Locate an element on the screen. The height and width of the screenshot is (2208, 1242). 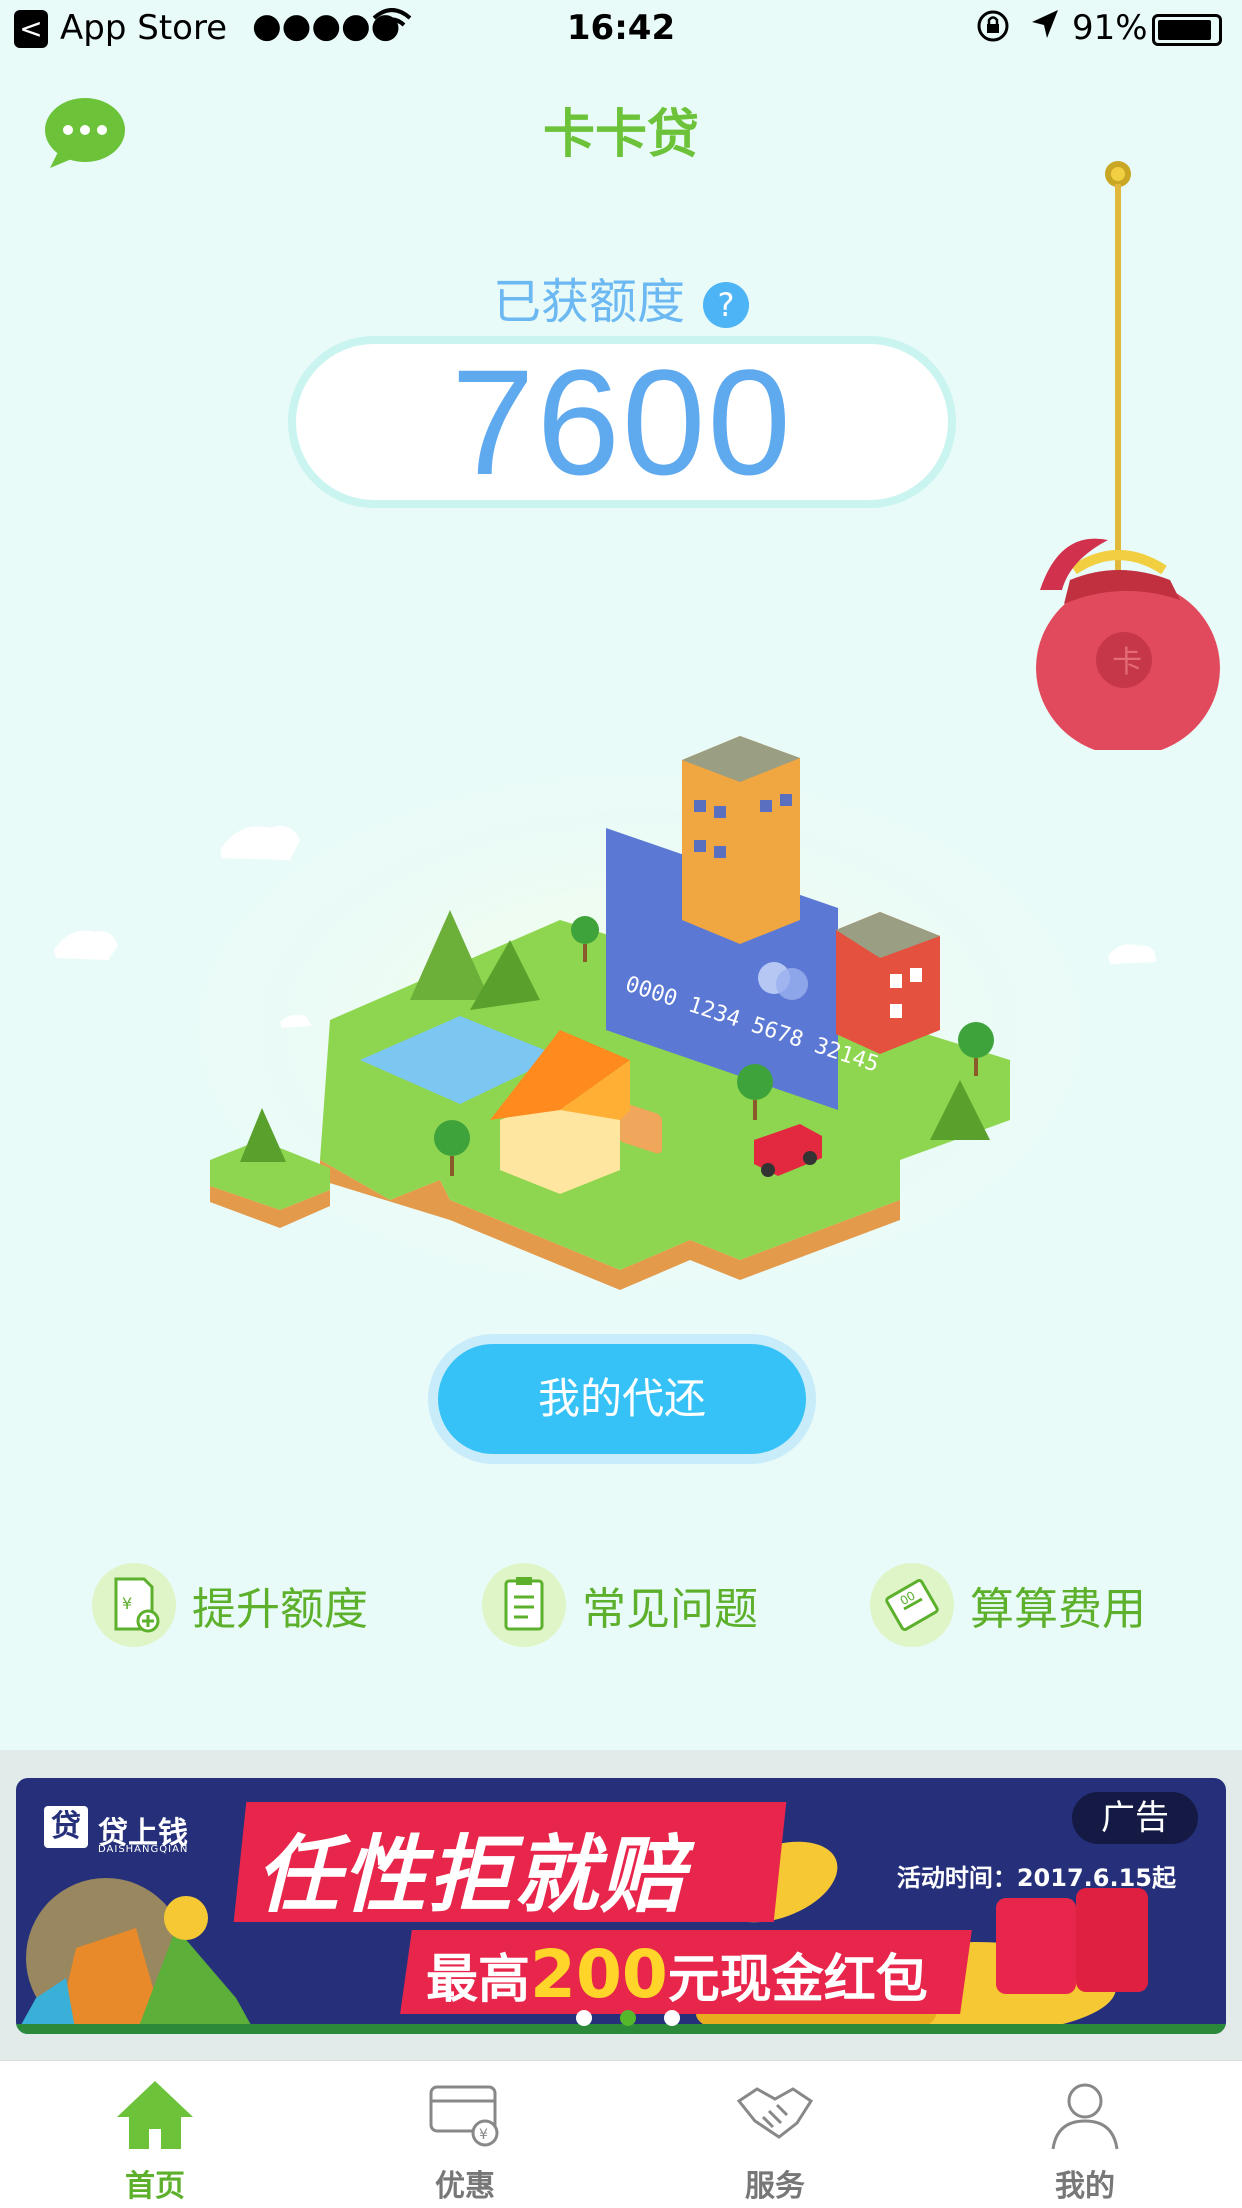
profile-icon is located at coordinates (1085, 2114).